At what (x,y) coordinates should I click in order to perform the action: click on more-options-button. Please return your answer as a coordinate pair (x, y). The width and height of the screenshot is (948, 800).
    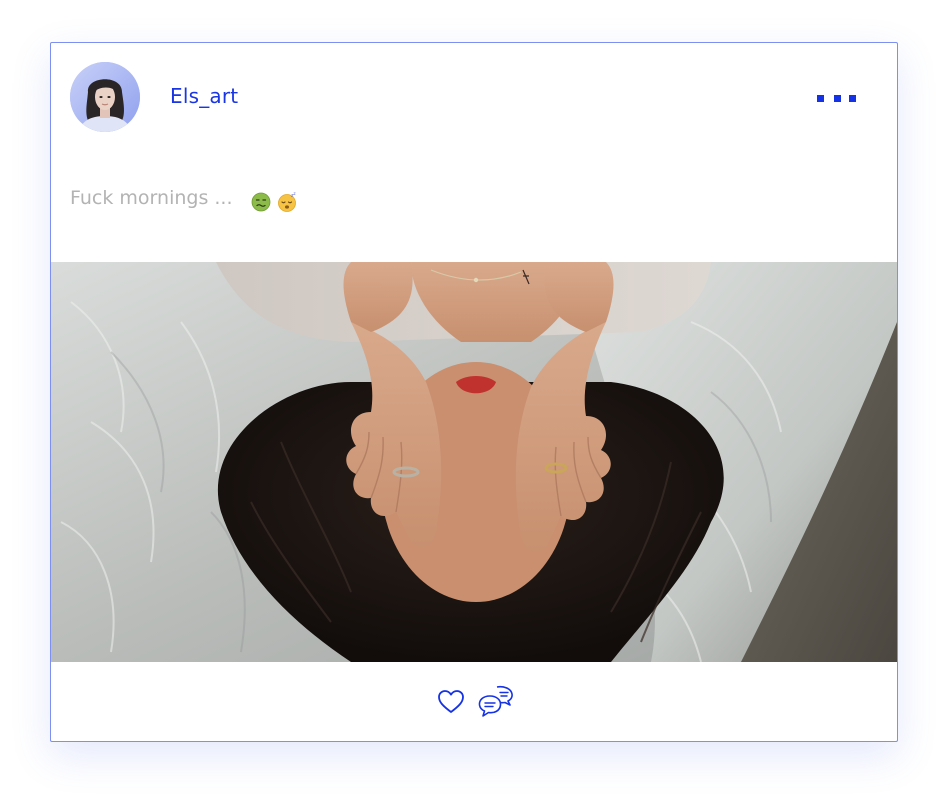
    Looking at the image, I should click on (834, 98).